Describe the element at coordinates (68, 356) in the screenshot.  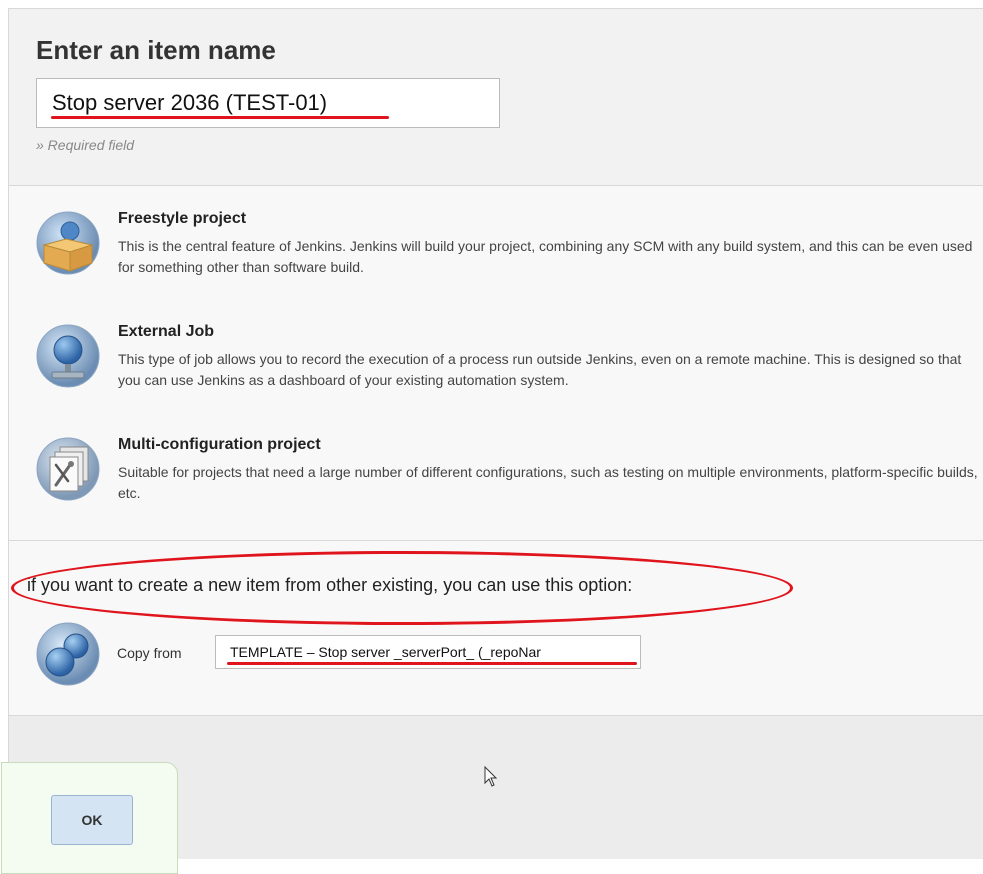
I see `external-job-icon` at that location.